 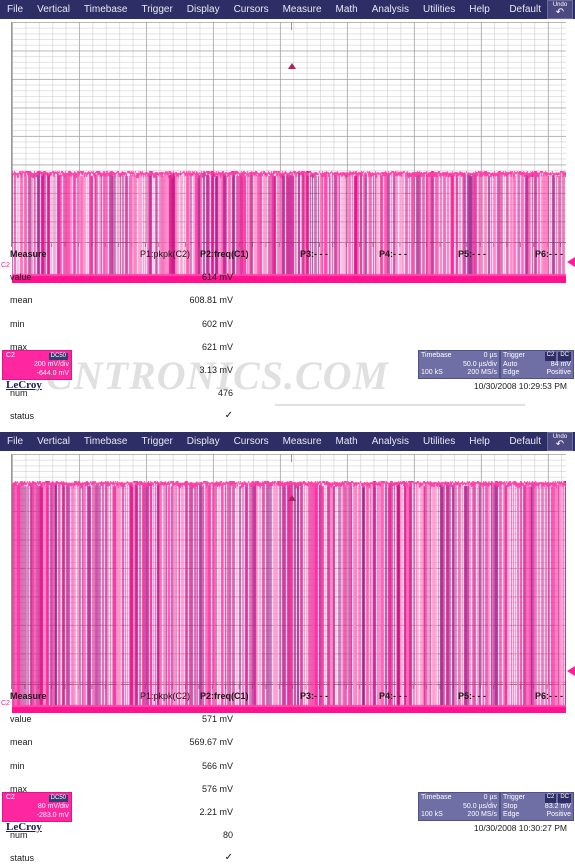 I want to click on measure-row-mean-2: mean 569.67 mV, so click(x=287, y=743).